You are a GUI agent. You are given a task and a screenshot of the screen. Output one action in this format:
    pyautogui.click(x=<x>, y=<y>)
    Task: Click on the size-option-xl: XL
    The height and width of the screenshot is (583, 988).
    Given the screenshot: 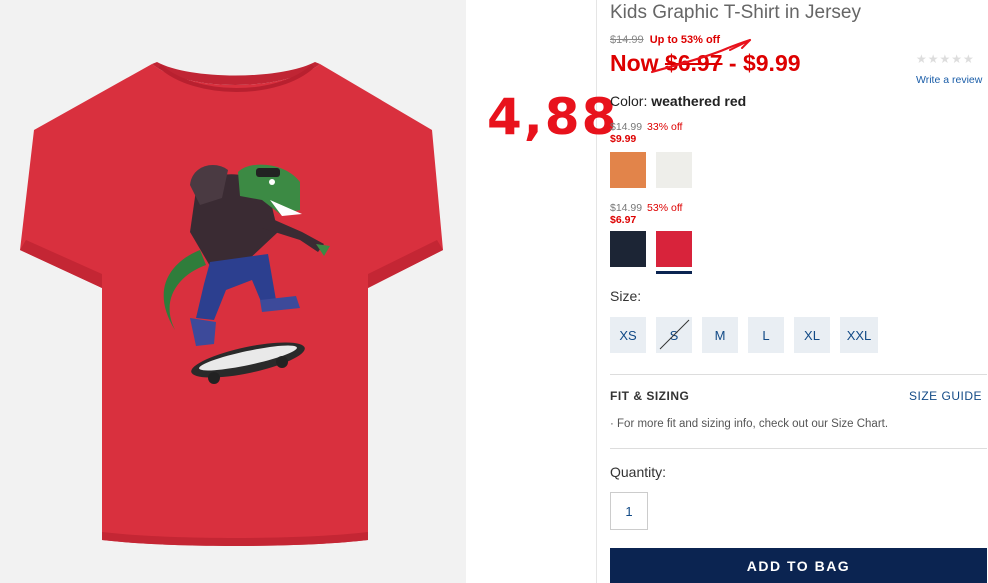 What is the action you would take?
    pyautogui.click(x=812, y=335)
    